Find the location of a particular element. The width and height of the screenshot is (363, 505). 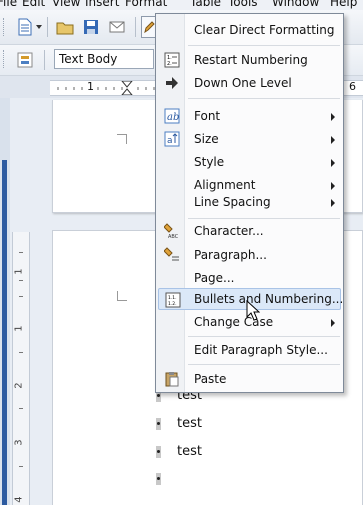

font-size-icon: a is located at coordinates (172, 139).